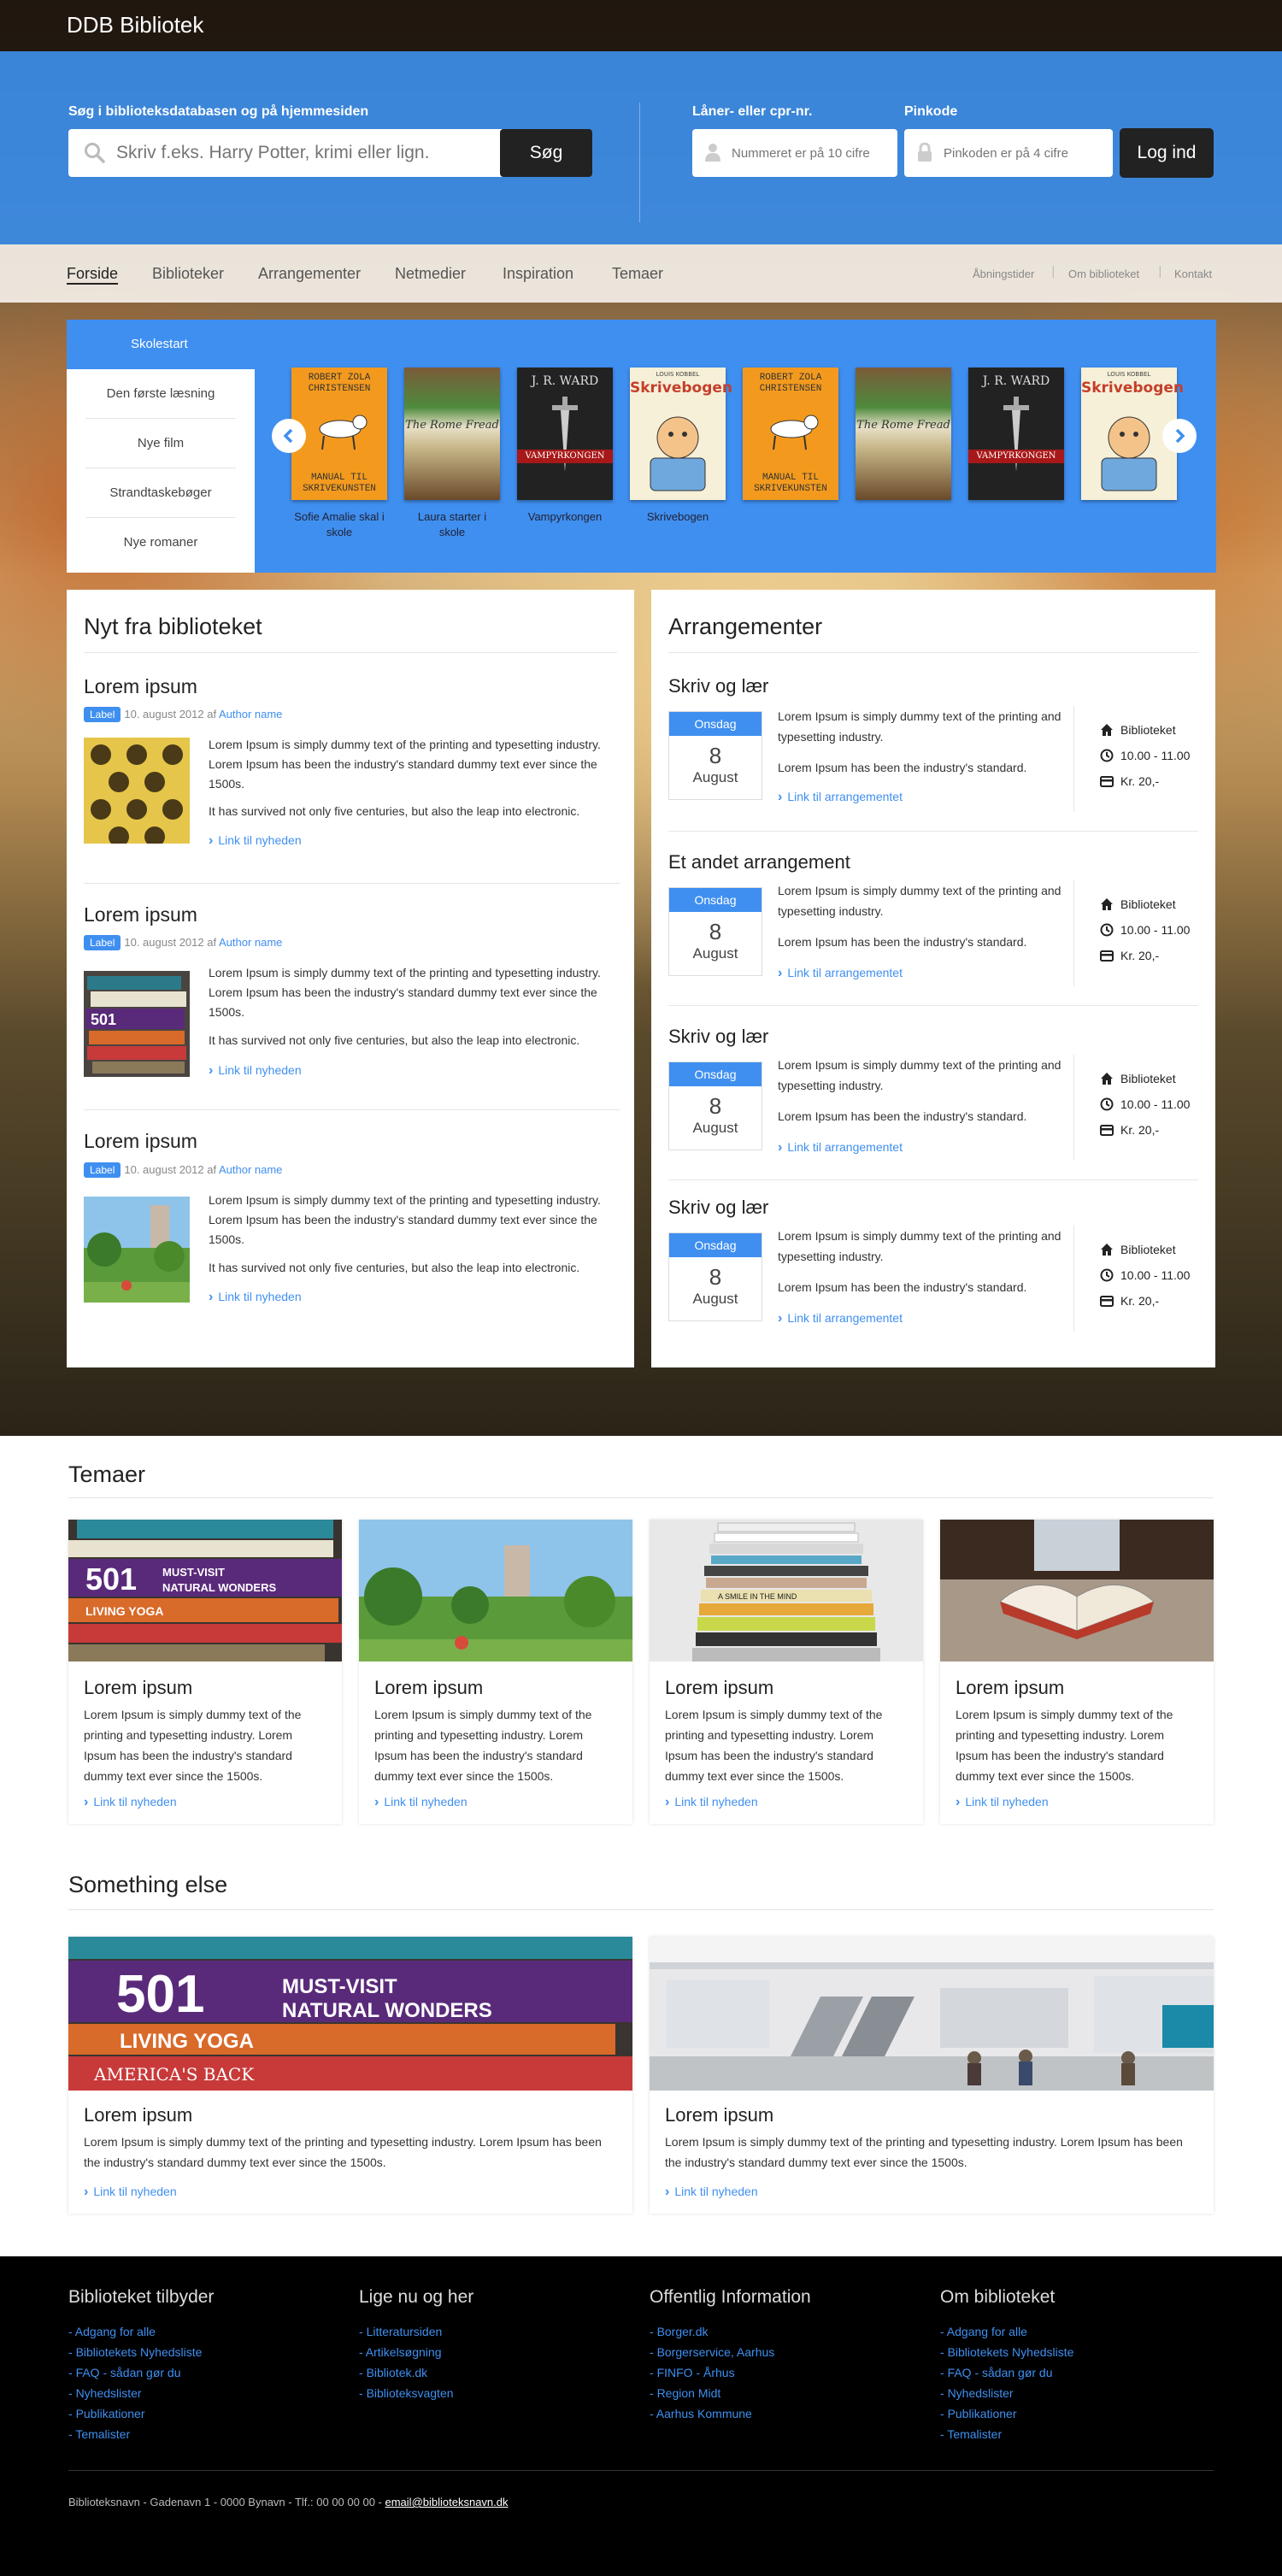  What do you see at coordinates (160, 543) in the screenshot?
I see `category-item: Nye romaner` at bounding box center [160, 543].